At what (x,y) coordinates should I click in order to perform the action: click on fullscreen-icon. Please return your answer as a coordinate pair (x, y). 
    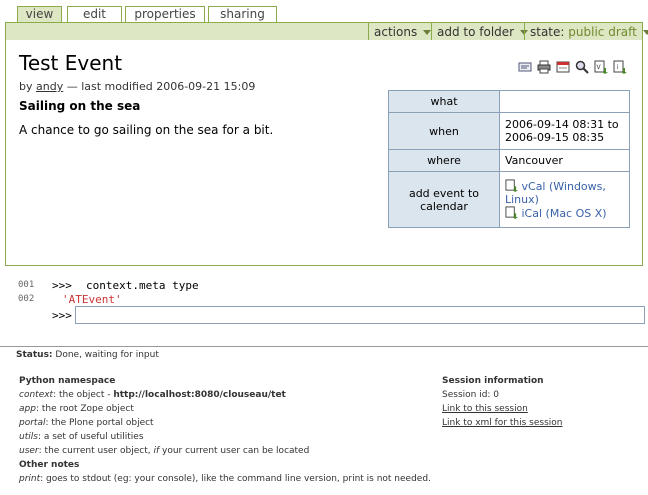
    Looking at the image, I should click on (563, 67).